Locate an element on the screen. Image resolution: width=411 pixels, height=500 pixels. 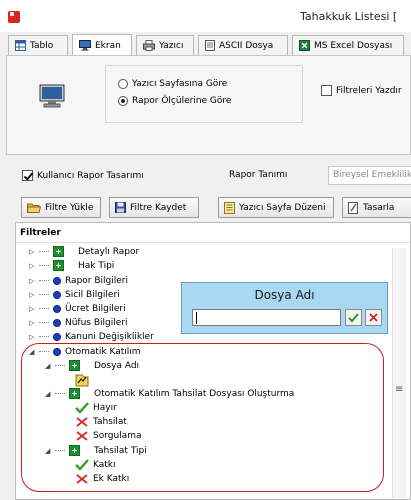
save-icon is located at coordinates (120, 207).